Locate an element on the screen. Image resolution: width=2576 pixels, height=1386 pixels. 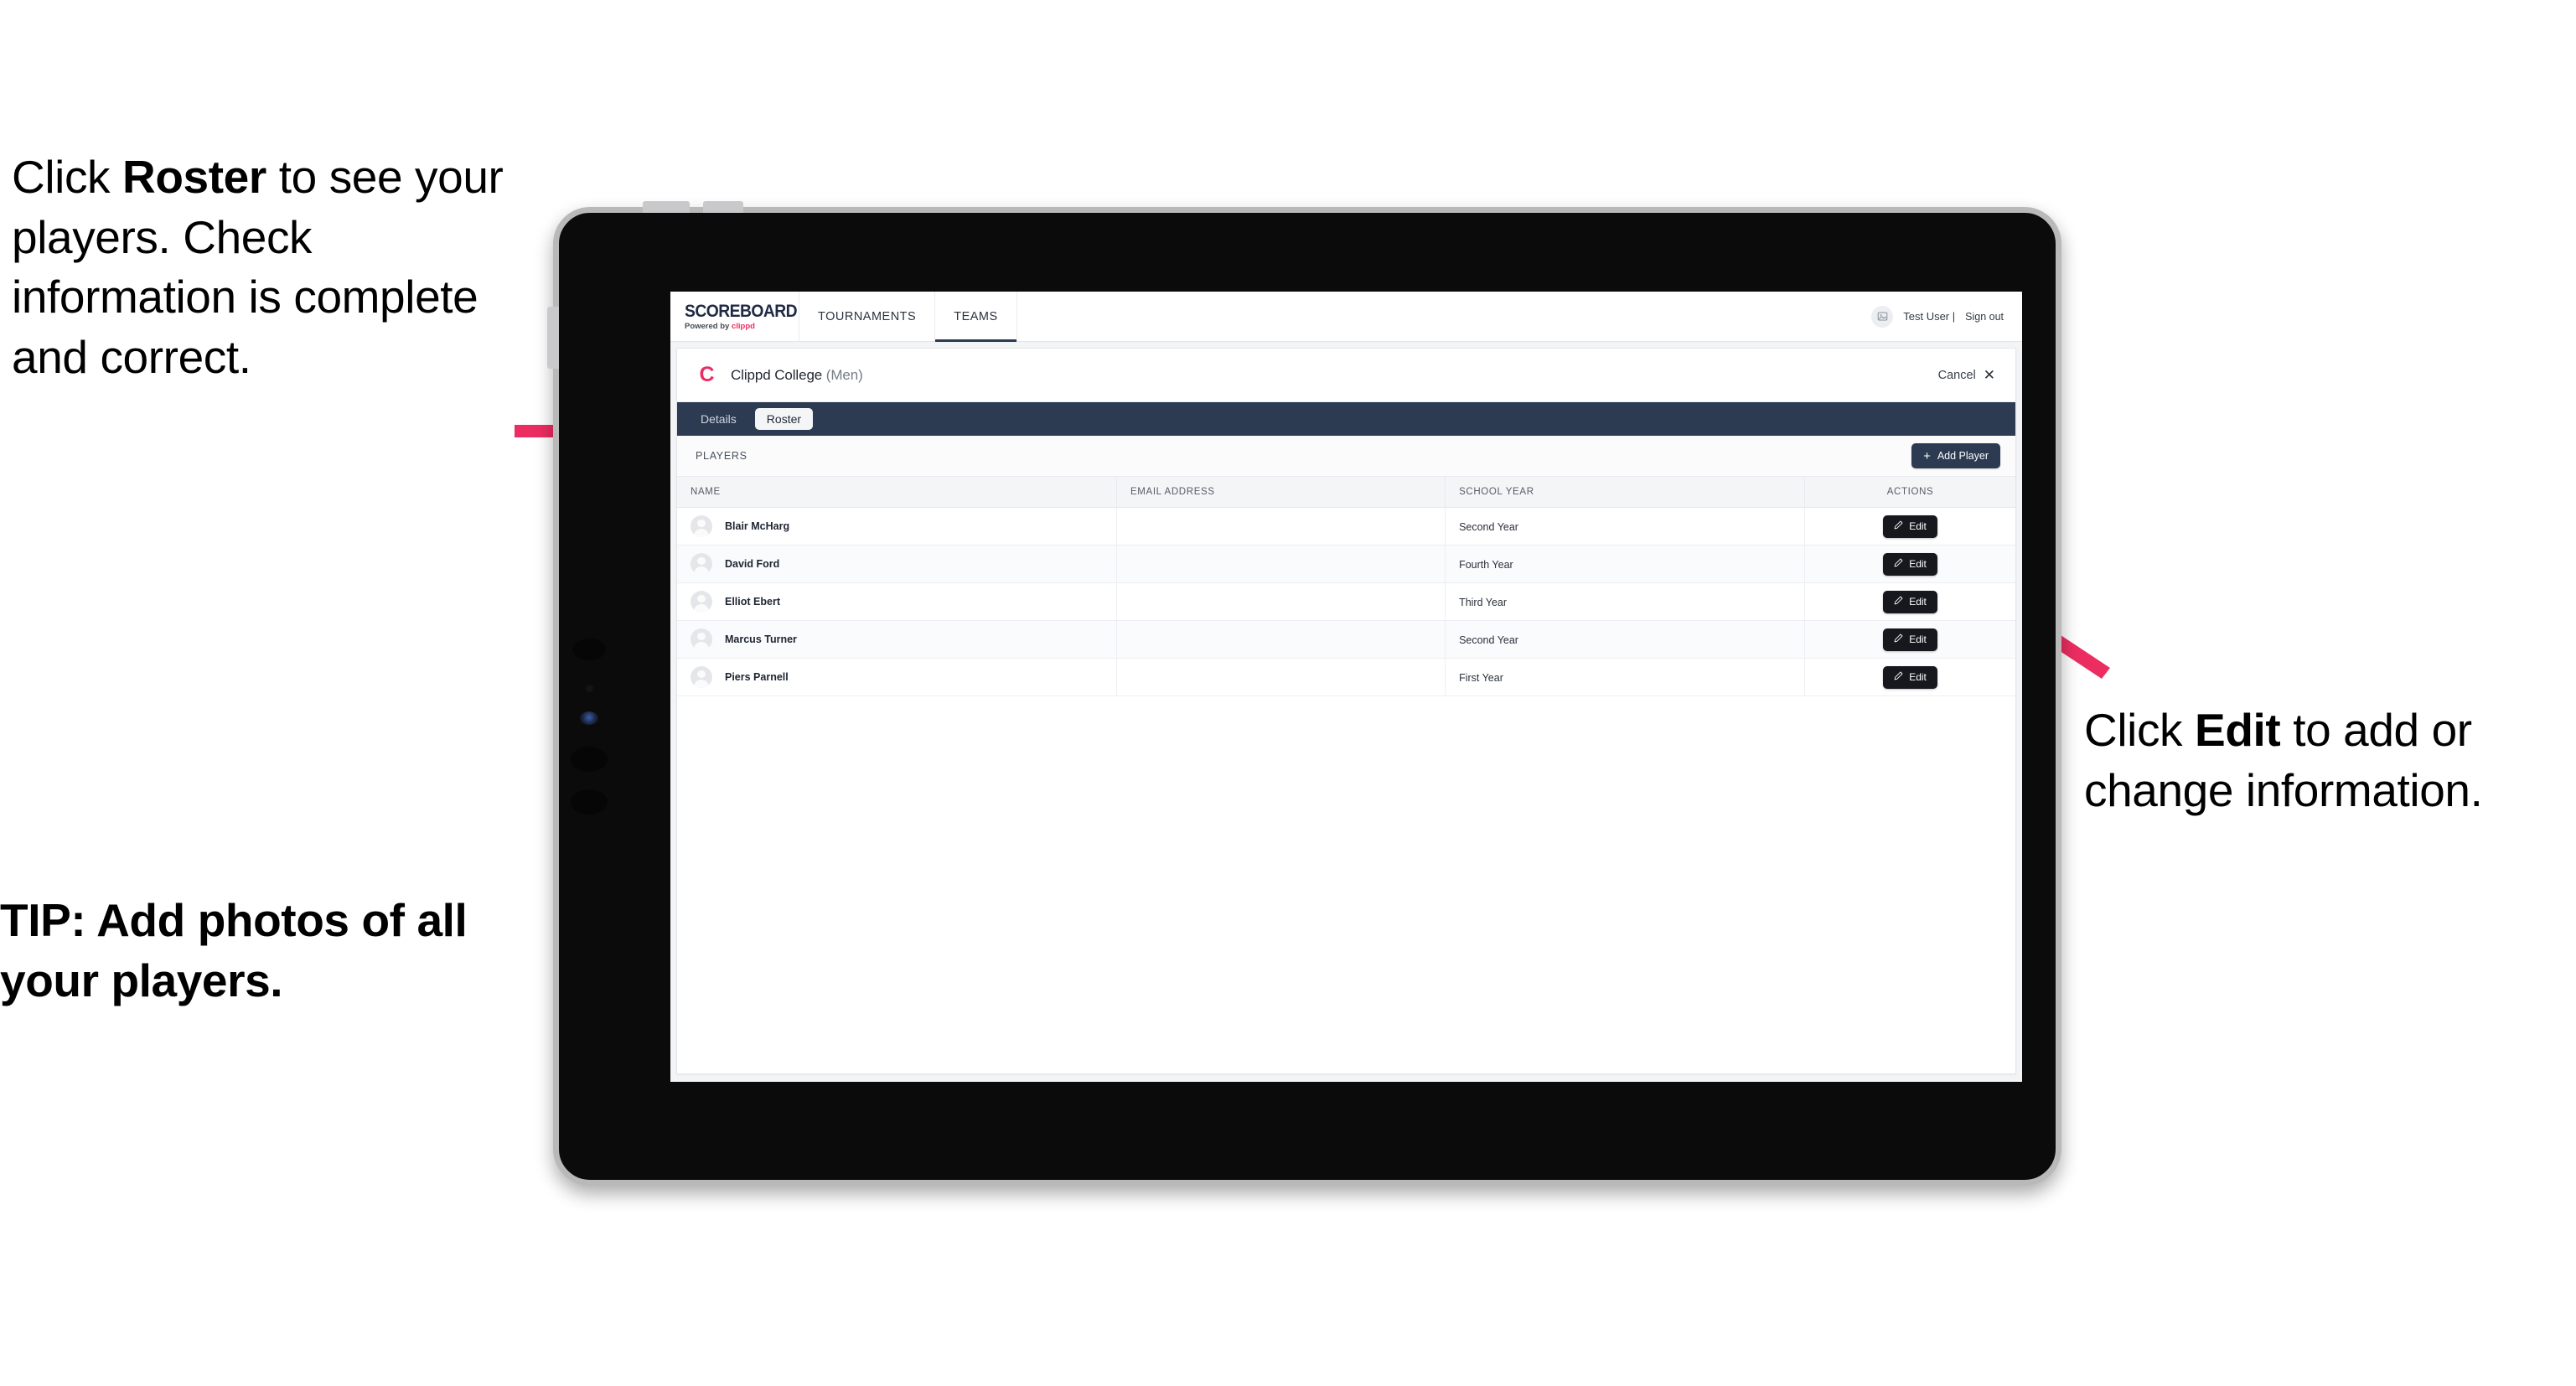
clippd-c-logo-icon: C is located at coordinates (707, 374).